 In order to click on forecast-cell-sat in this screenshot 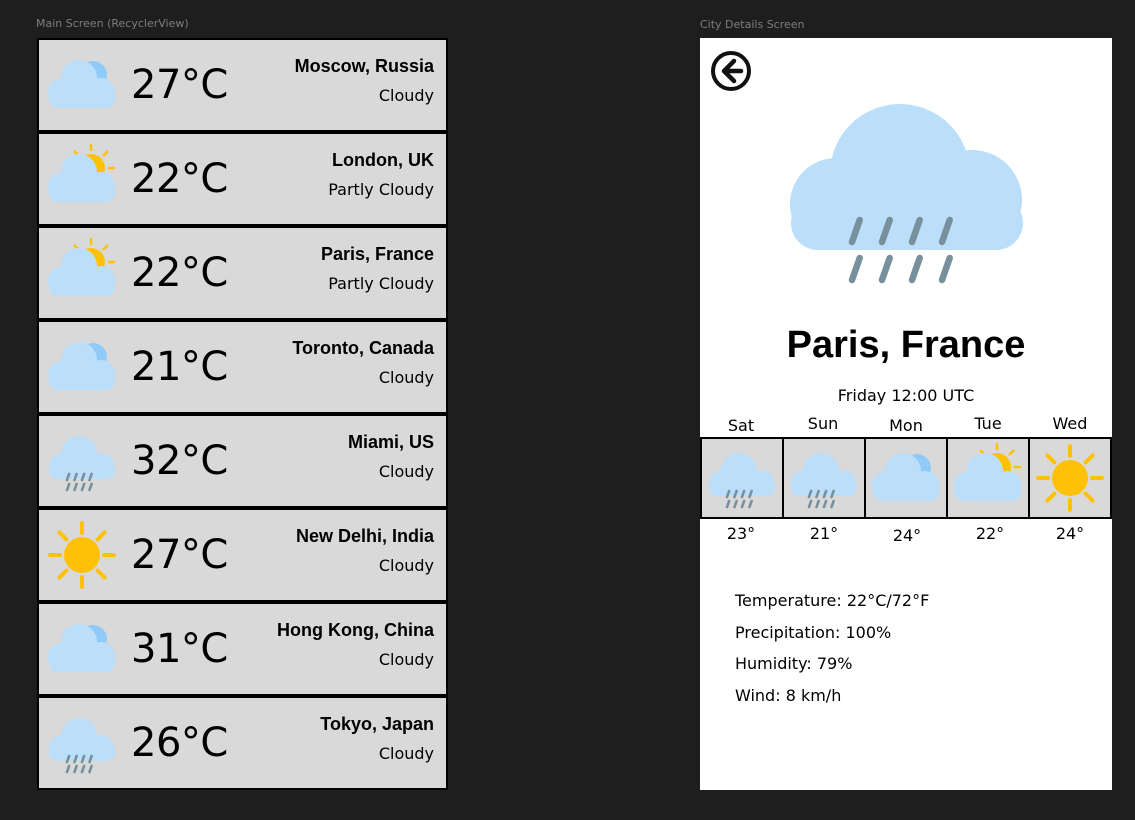, I will do `click(742, 478)`.